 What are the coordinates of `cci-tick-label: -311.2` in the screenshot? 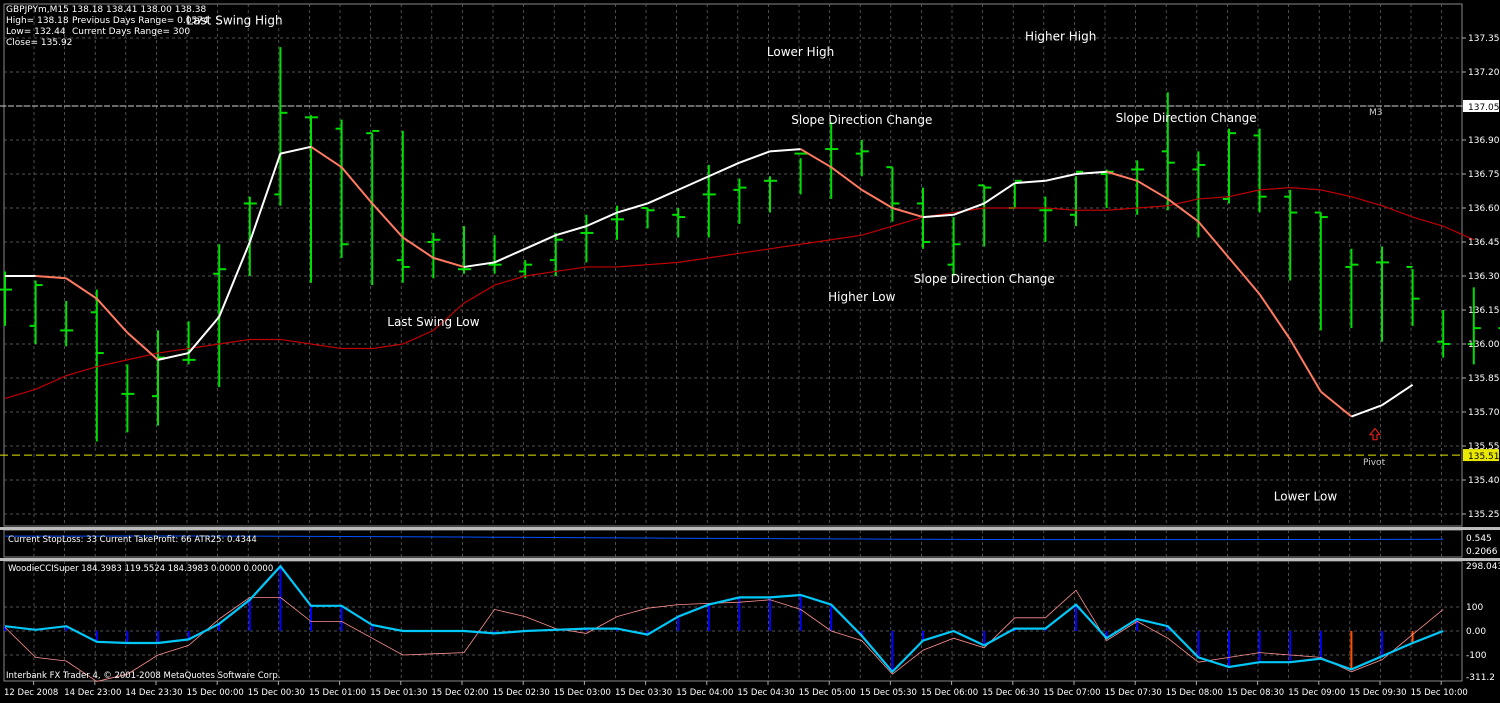 It's located at (1480, 678).